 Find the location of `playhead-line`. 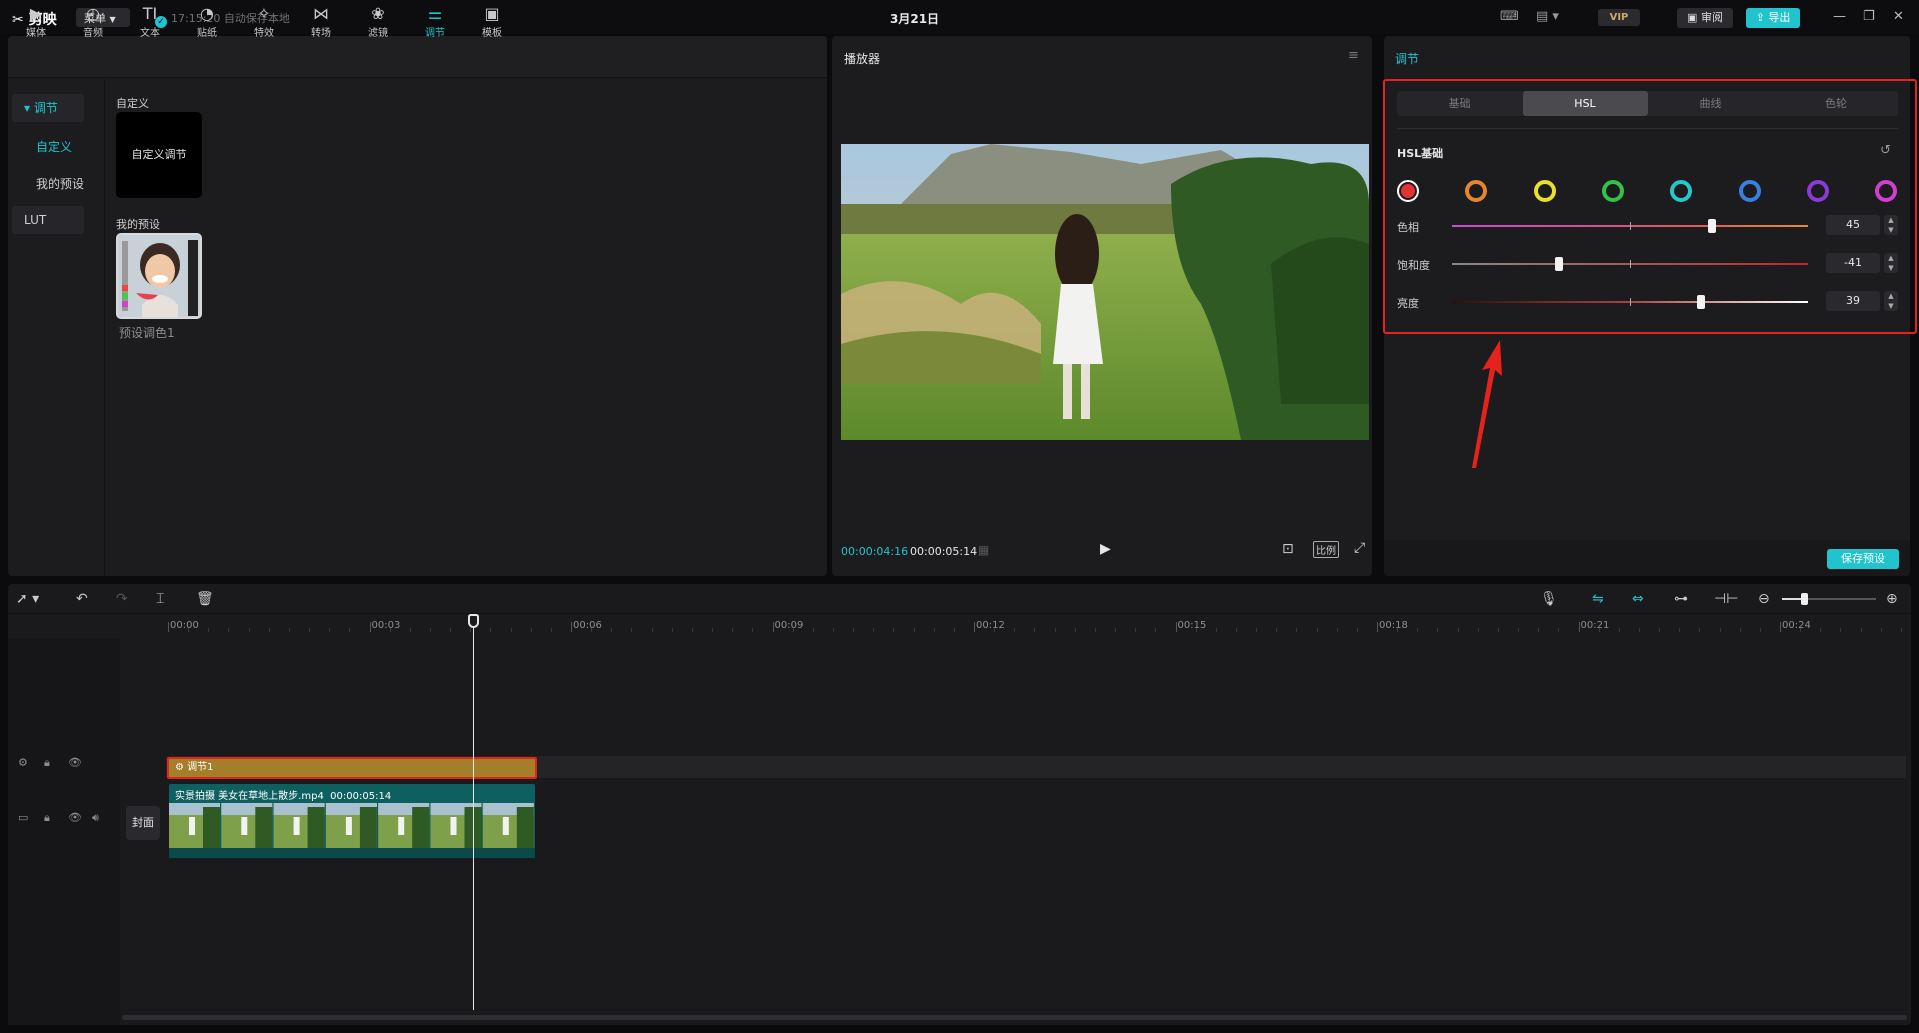

playhead-line is located at coordinates (473, 815).